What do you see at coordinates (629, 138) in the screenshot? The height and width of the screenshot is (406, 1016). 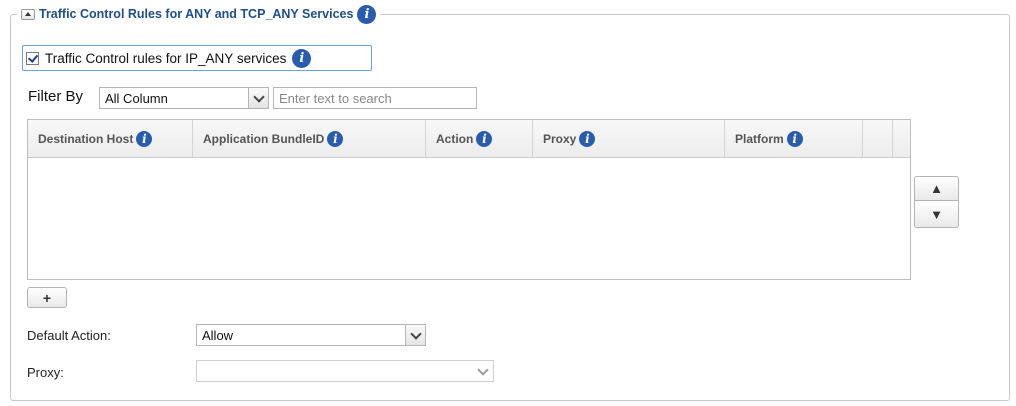 I see `column-header-proxy: Proxy i` at bounding box center [629, 138].